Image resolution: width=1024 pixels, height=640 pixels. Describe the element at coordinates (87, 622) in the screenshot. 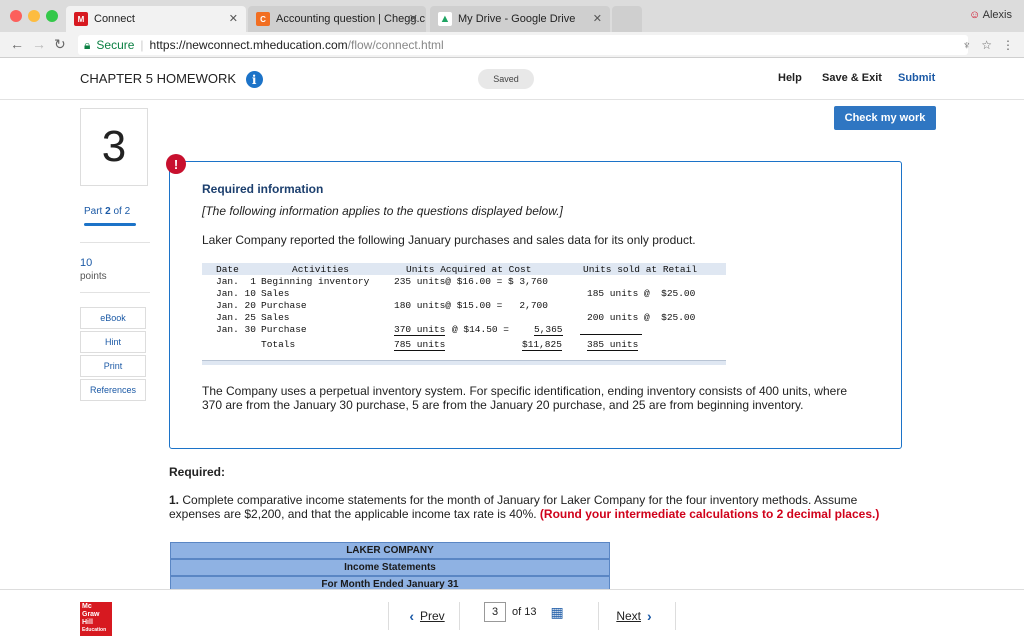

I see `logo-line: Hill` at that location.